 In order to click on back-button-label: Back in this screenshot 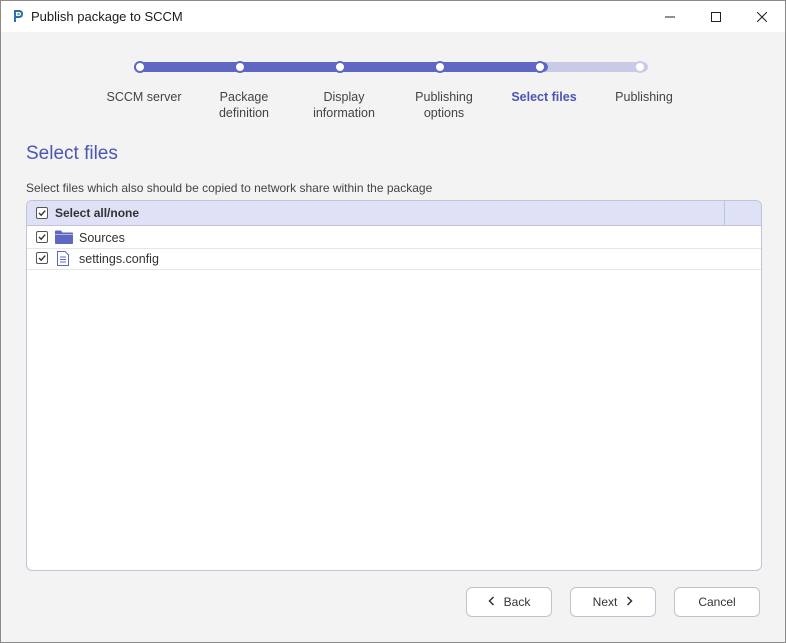, I will do `click(517, 602)`.